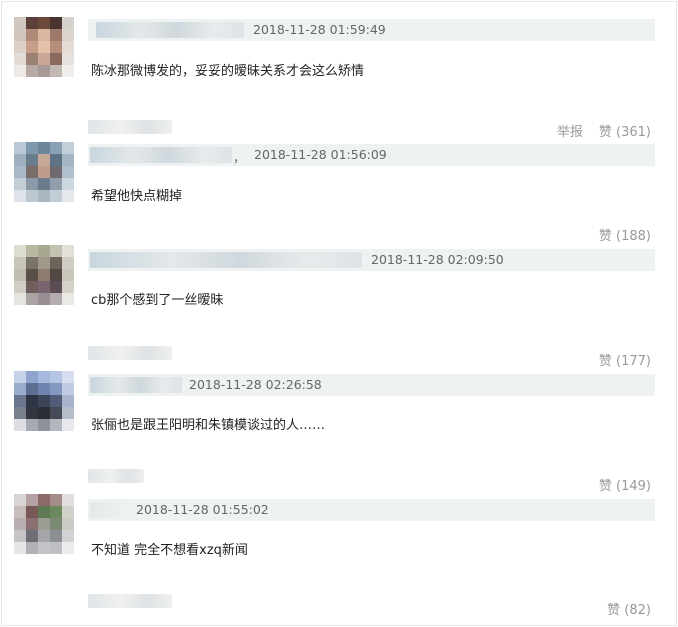 This screenshot has width=678, height=627. What do you see at coordinates (157, 300) in the screenshot?
I see `comment-text: cb那个感到了一丝暧昧` at bounding box center [157, 300].